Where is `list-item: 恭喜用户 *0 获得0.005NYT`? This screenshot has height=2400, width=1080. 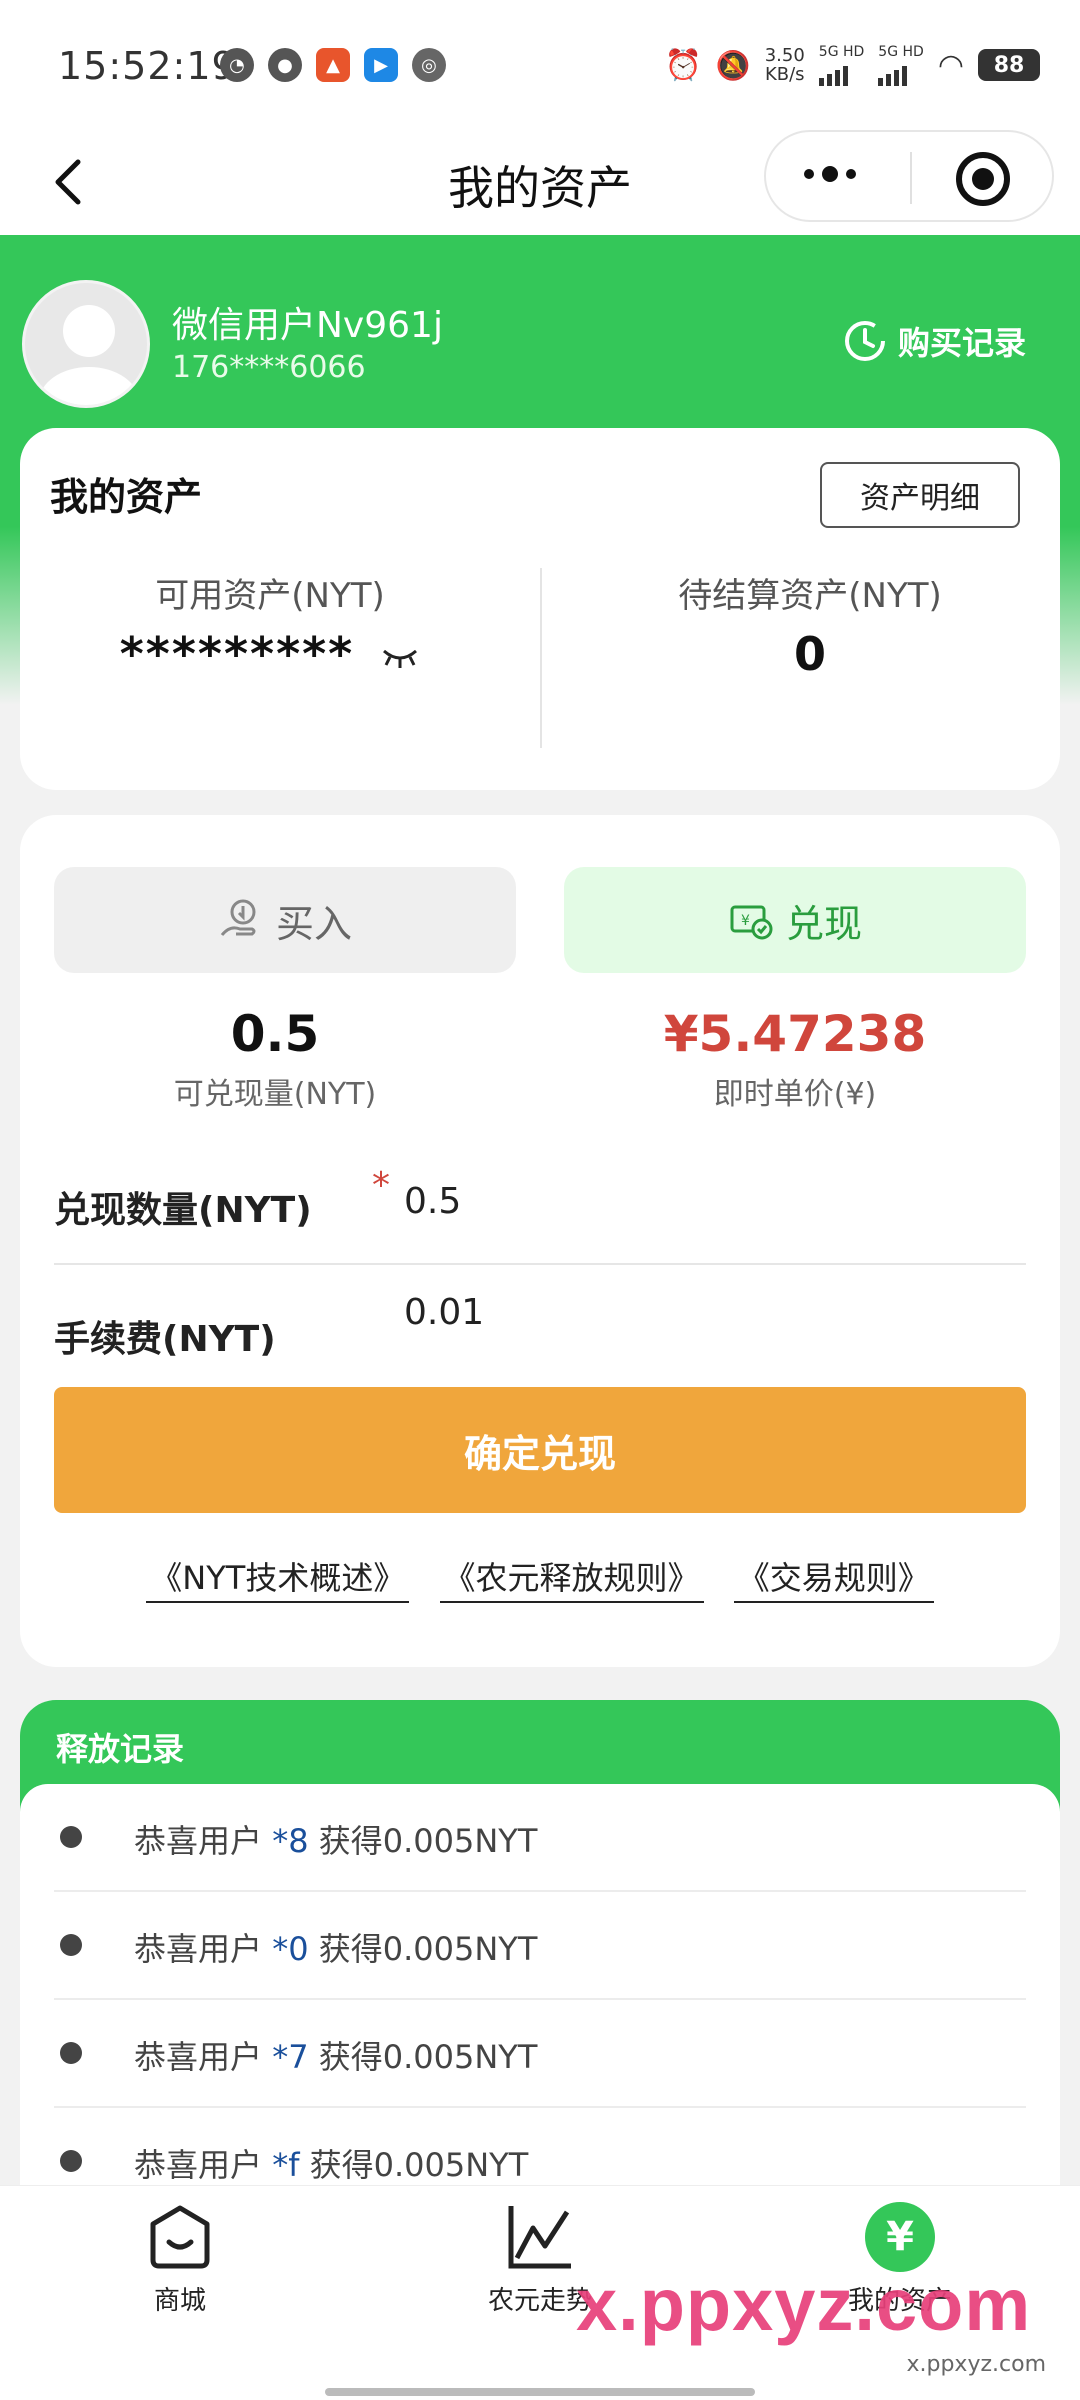
list-item: 恭喜用户 *0 获得0.005NYT is located at coordinates (540, 1946).